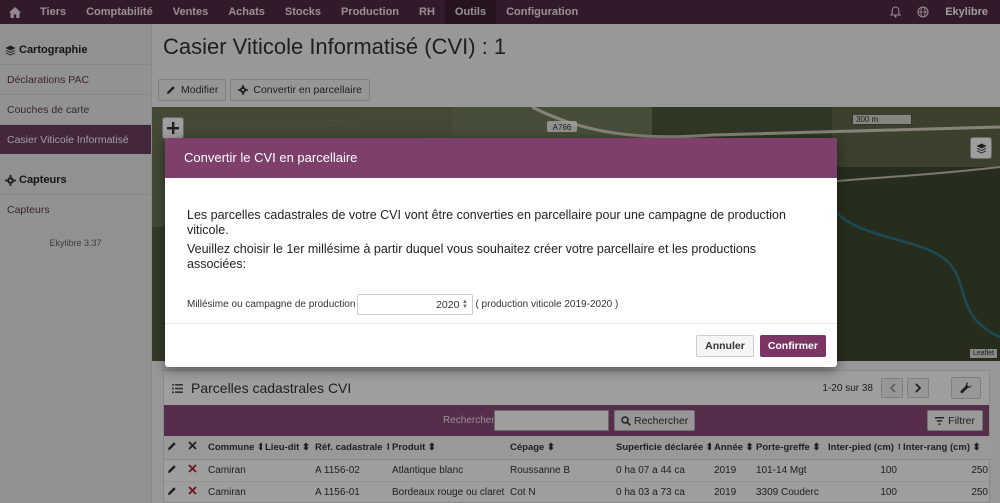 The height and width of the screenshot is (503, 1000). Describe the element at coordinates (271, 304) in the screenshot. I see `vintage-field-label: Millésime ou campagne de production` at that location.